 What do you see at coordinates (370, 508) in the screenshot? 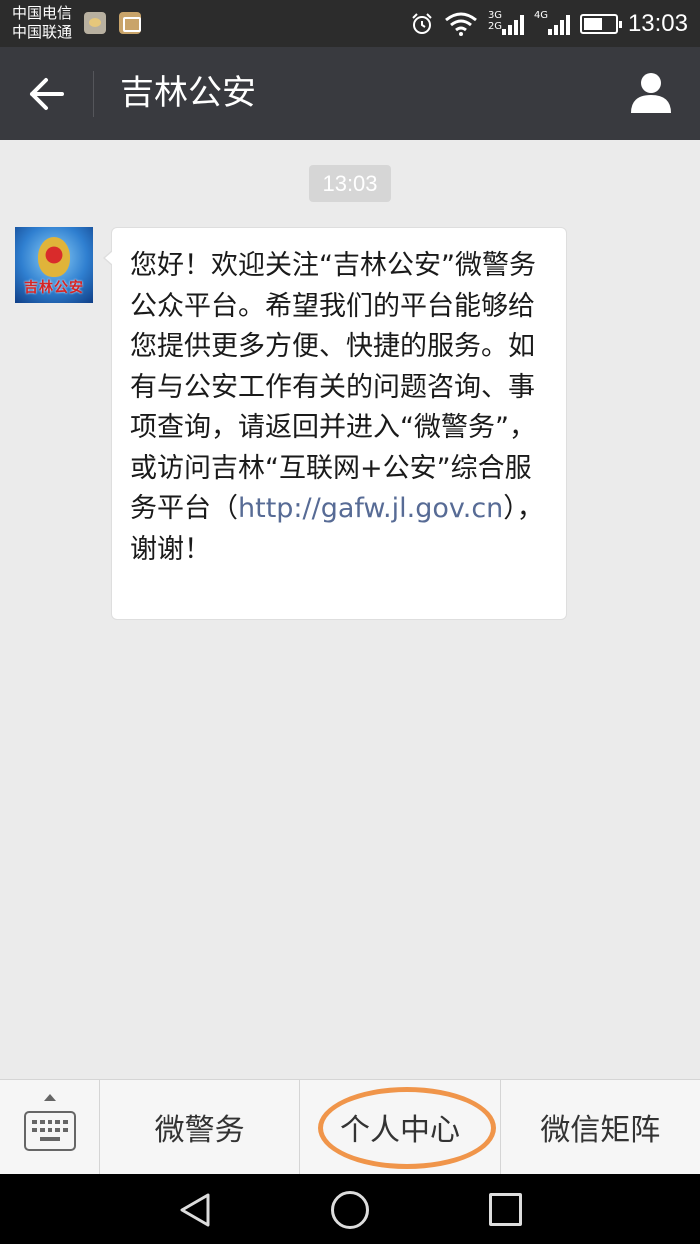
I see `message-link: http://gafw.jl.gov.cn` at bounding box center [370, 508].